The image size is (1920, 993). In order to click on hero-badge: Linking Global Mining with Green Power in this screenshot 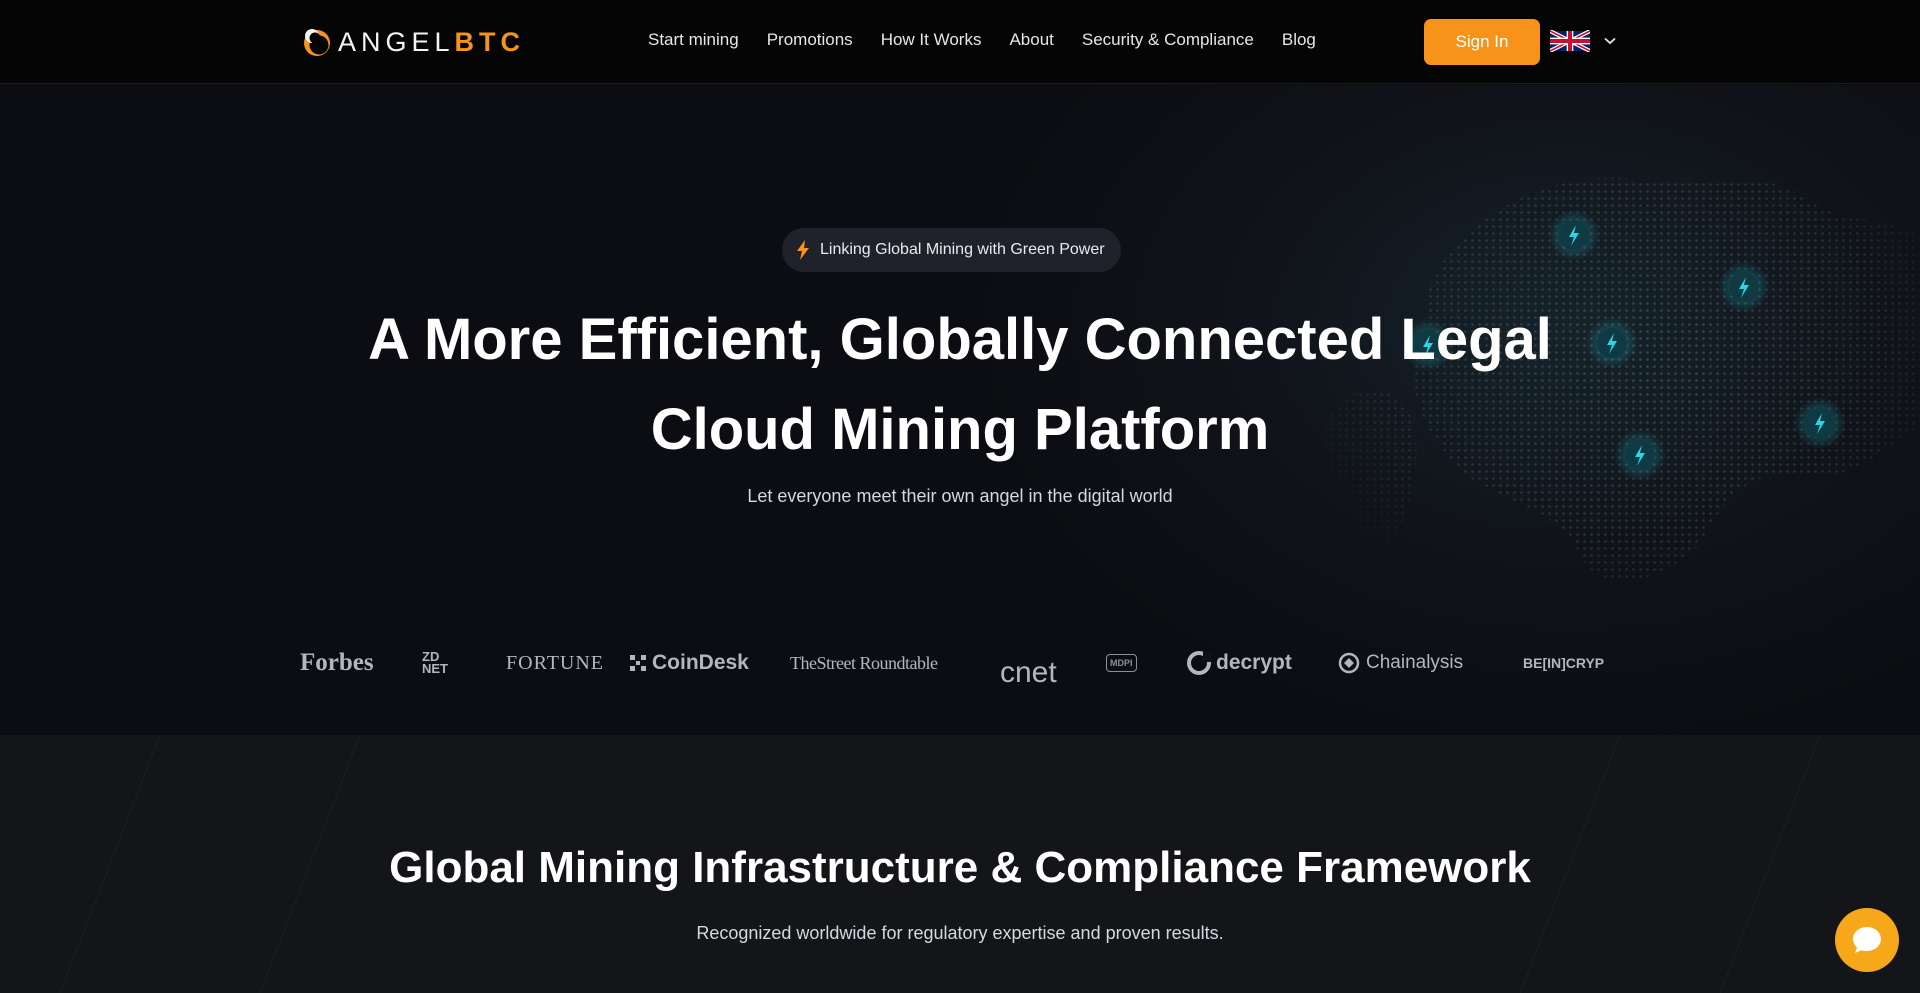, I will do `click(951, 250)`.